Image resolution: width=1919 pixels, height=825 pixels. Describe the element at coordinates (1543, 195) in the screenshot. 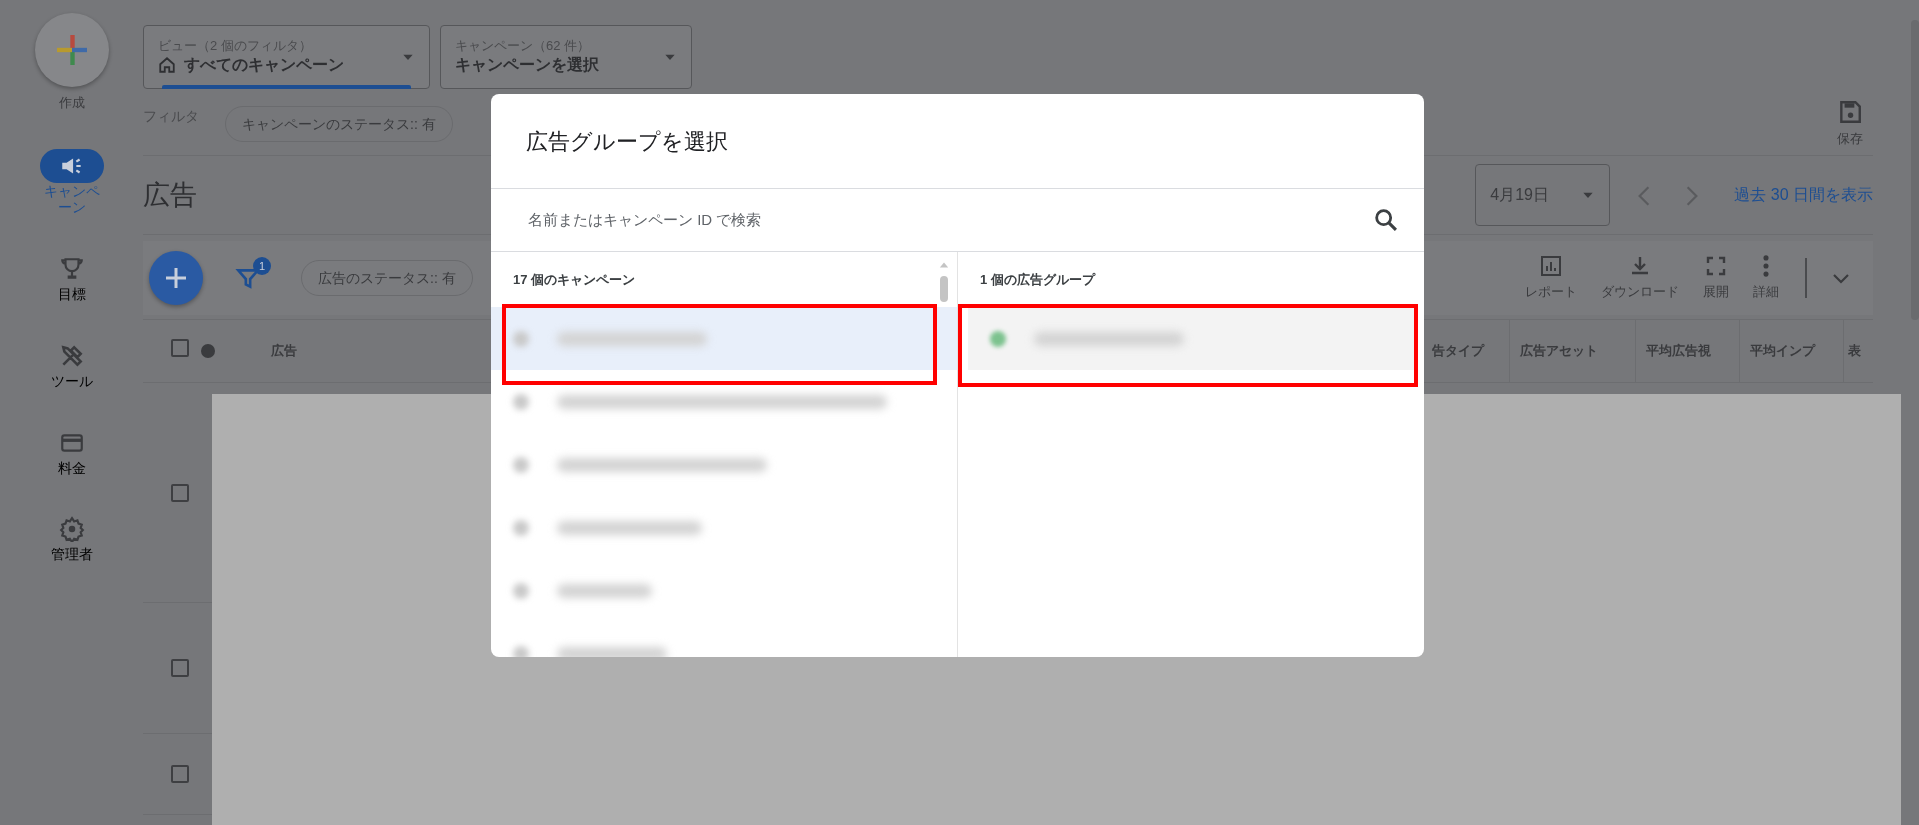

I see `date-range-picker: 4月19日` at that location.